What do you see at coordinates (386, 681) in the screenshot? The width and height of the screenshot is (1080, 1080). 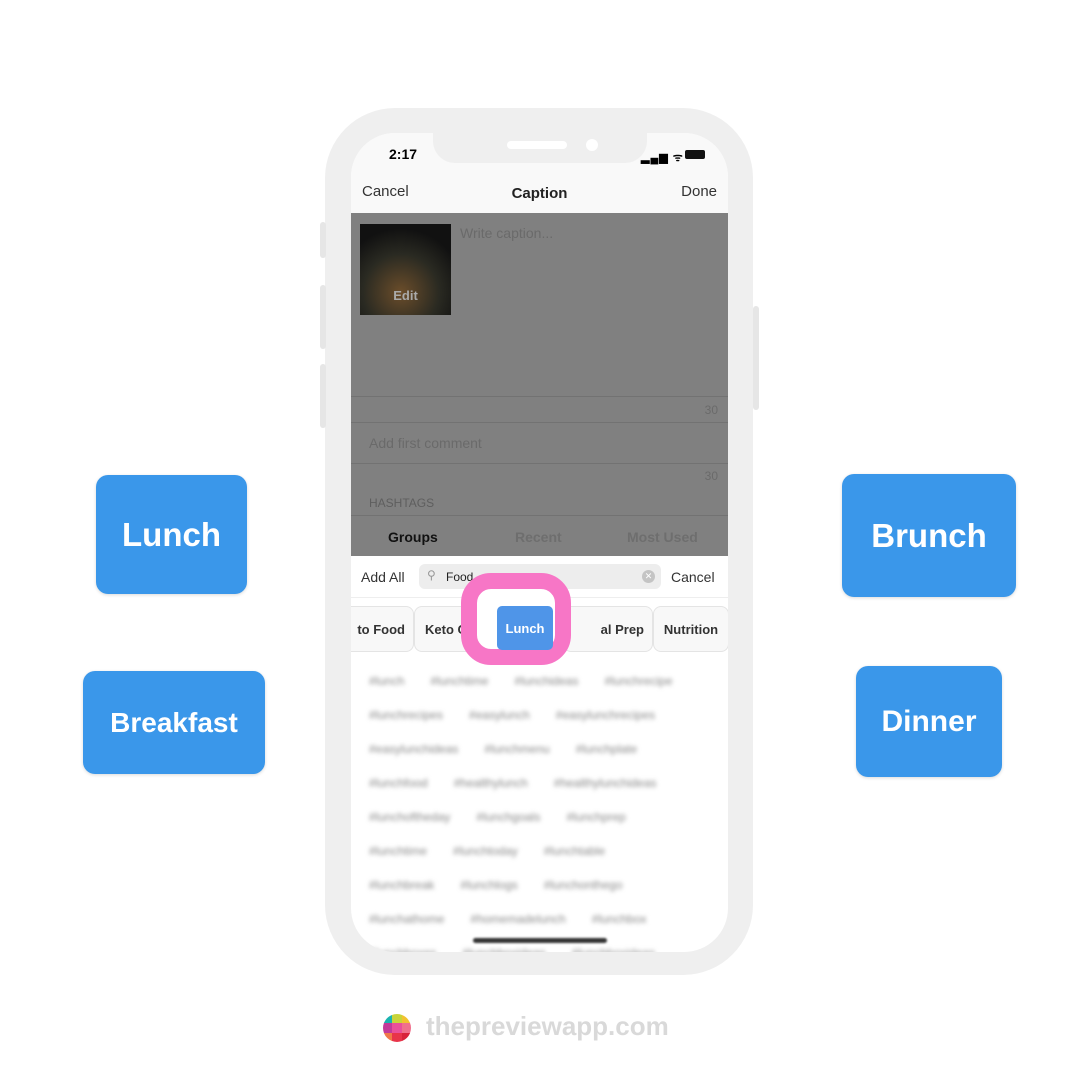 I see `hashtag: #lunch` at bounding box center [386, 681].